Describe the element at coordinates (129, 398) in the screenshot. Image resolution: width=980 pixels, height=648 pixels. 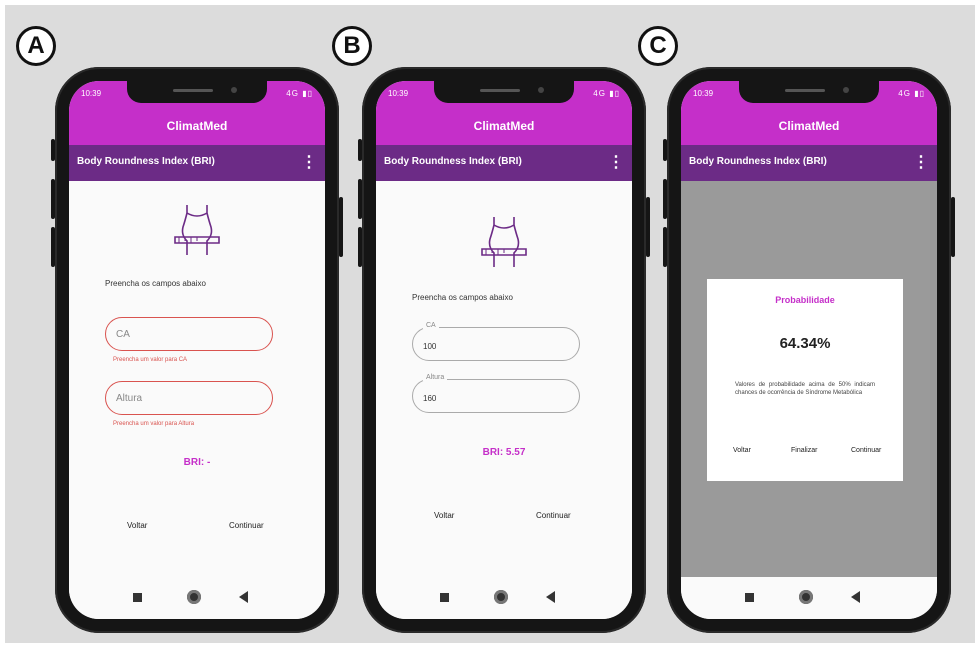
I see `altura-placeholder: Altura` at that location.